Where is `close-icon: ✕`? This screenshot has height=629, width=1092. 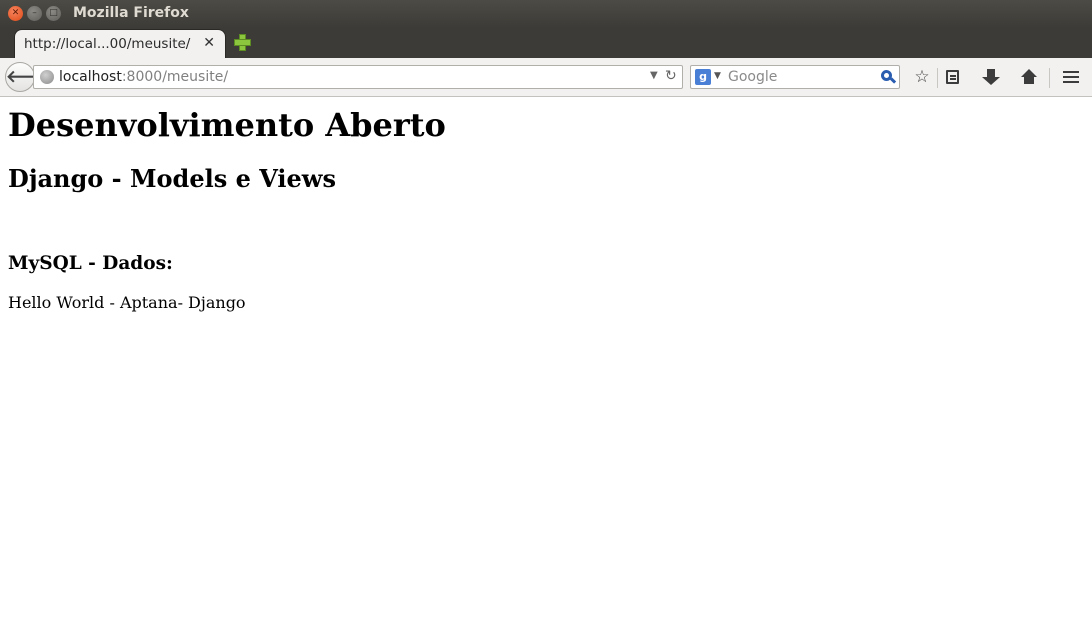
close-icon: ✕ is located at coordinates (15, 13).